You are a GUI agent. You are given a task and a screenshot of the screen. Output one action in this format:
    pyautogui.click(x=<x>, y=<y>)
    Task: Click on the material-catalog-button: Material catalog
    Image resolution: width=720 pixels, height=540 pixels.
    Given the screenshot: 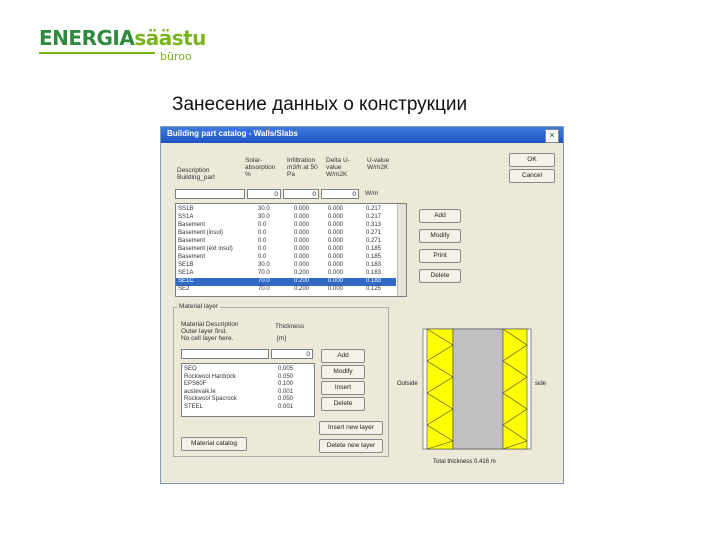 What is the action you would take?
    pyautogui.click(x=214, y=444)
    